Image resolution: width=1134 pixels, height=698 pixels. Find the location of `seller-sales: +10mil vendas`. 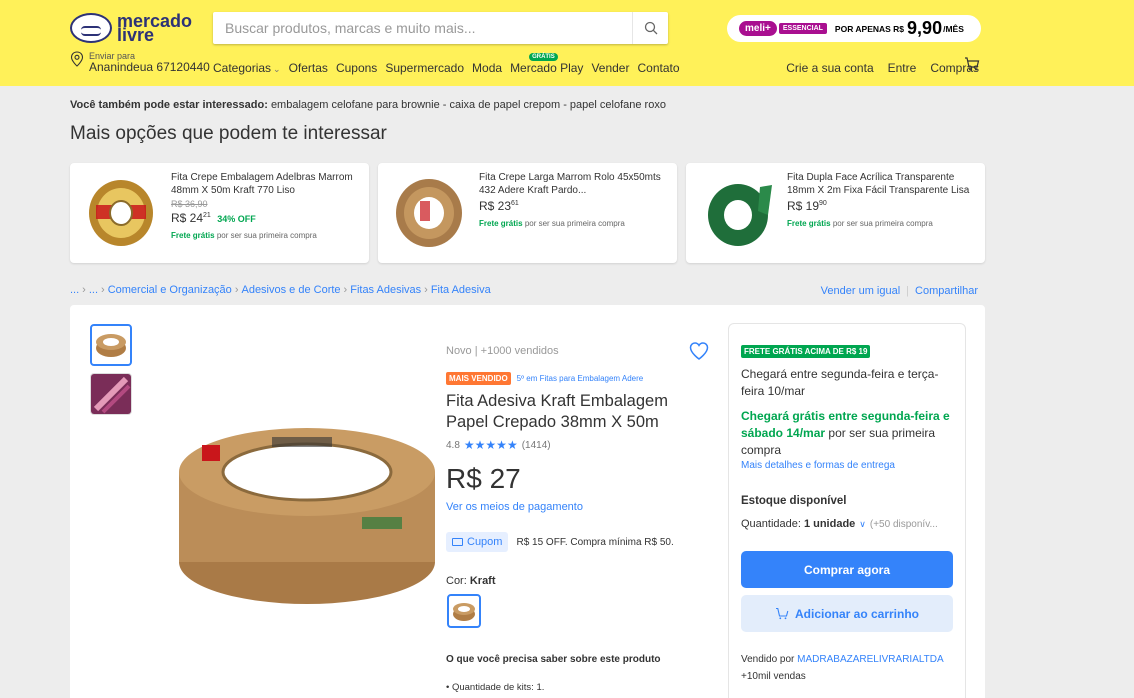

seller-sales: +10mil vendas is located at coordinates (773, 676).